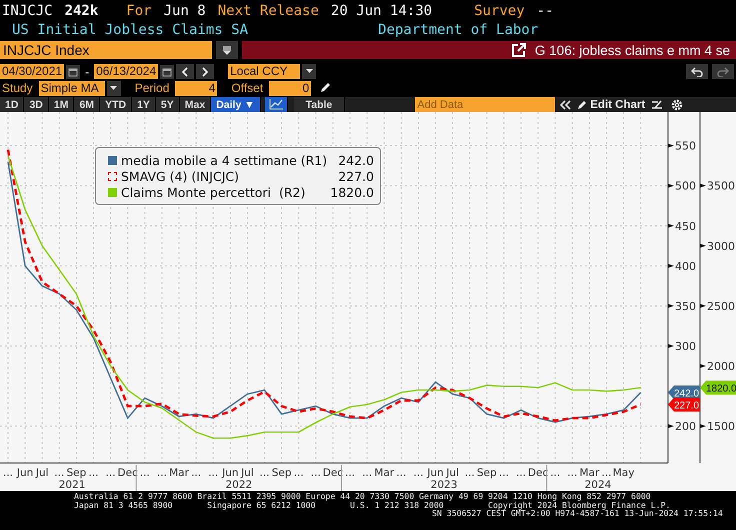 The image size is (736, 530). I want to click on add-data-field: Add Data, so click(485, 104).